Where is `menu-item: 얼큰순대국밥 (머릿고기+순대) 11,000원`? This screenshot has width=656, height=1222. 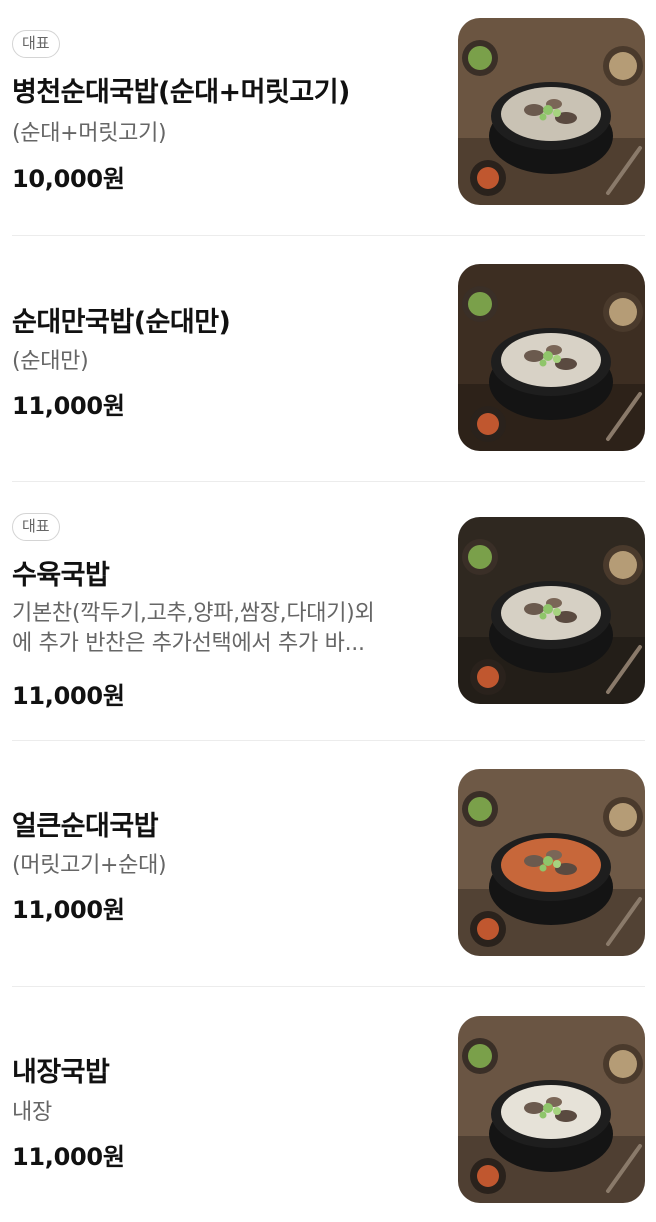 menu-item: 얼큰순대국밥 (머릿고기+순대) 11,000원 is located at coordinates (328, 862).